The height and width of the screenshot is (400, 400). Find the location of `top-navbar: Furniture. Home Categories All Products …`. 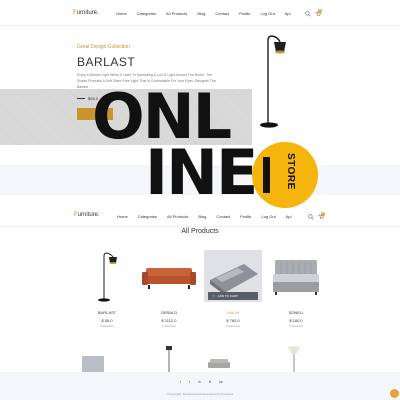

top-navbar: Furniture. Home Categories All Products … is located at coordinates (200, 13).